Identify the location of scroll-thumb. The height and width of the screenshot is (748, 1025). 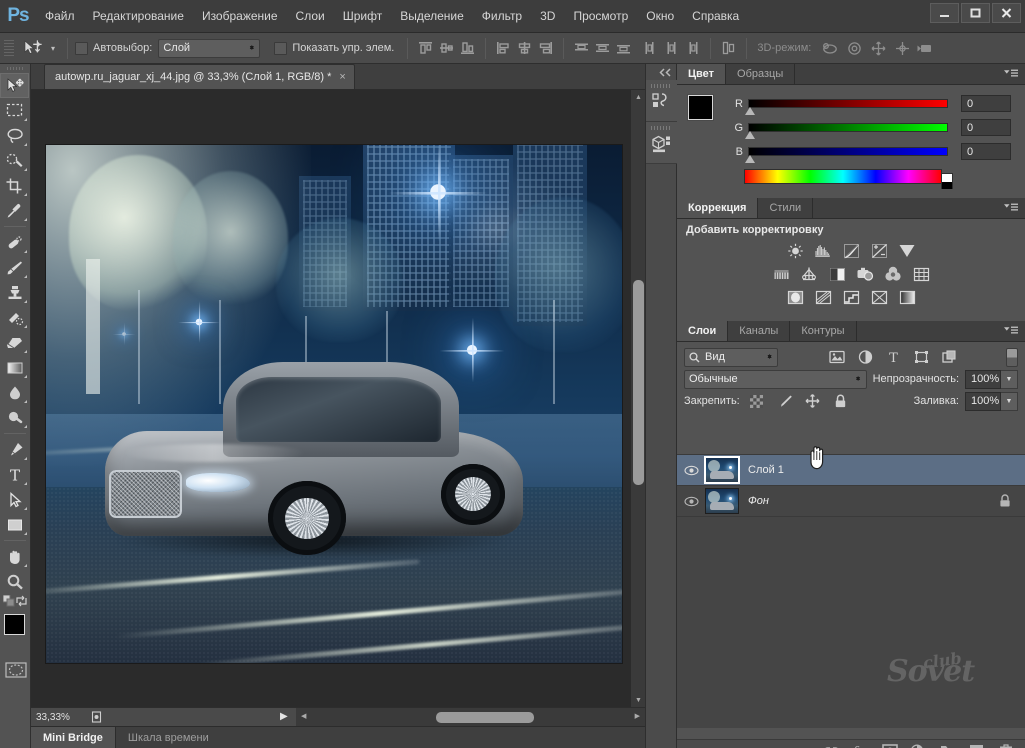
(485, 717).